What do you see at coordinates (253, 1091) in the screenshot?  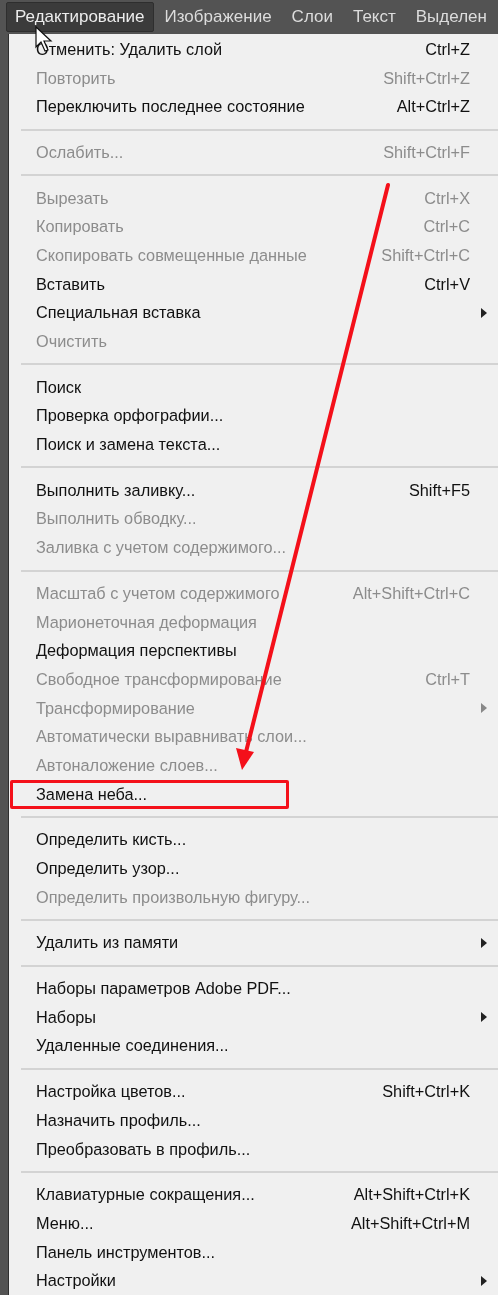 I see `menu-item: Настройка цветов... Shift+Ctrl+K` at bounding box center [253, 1091].